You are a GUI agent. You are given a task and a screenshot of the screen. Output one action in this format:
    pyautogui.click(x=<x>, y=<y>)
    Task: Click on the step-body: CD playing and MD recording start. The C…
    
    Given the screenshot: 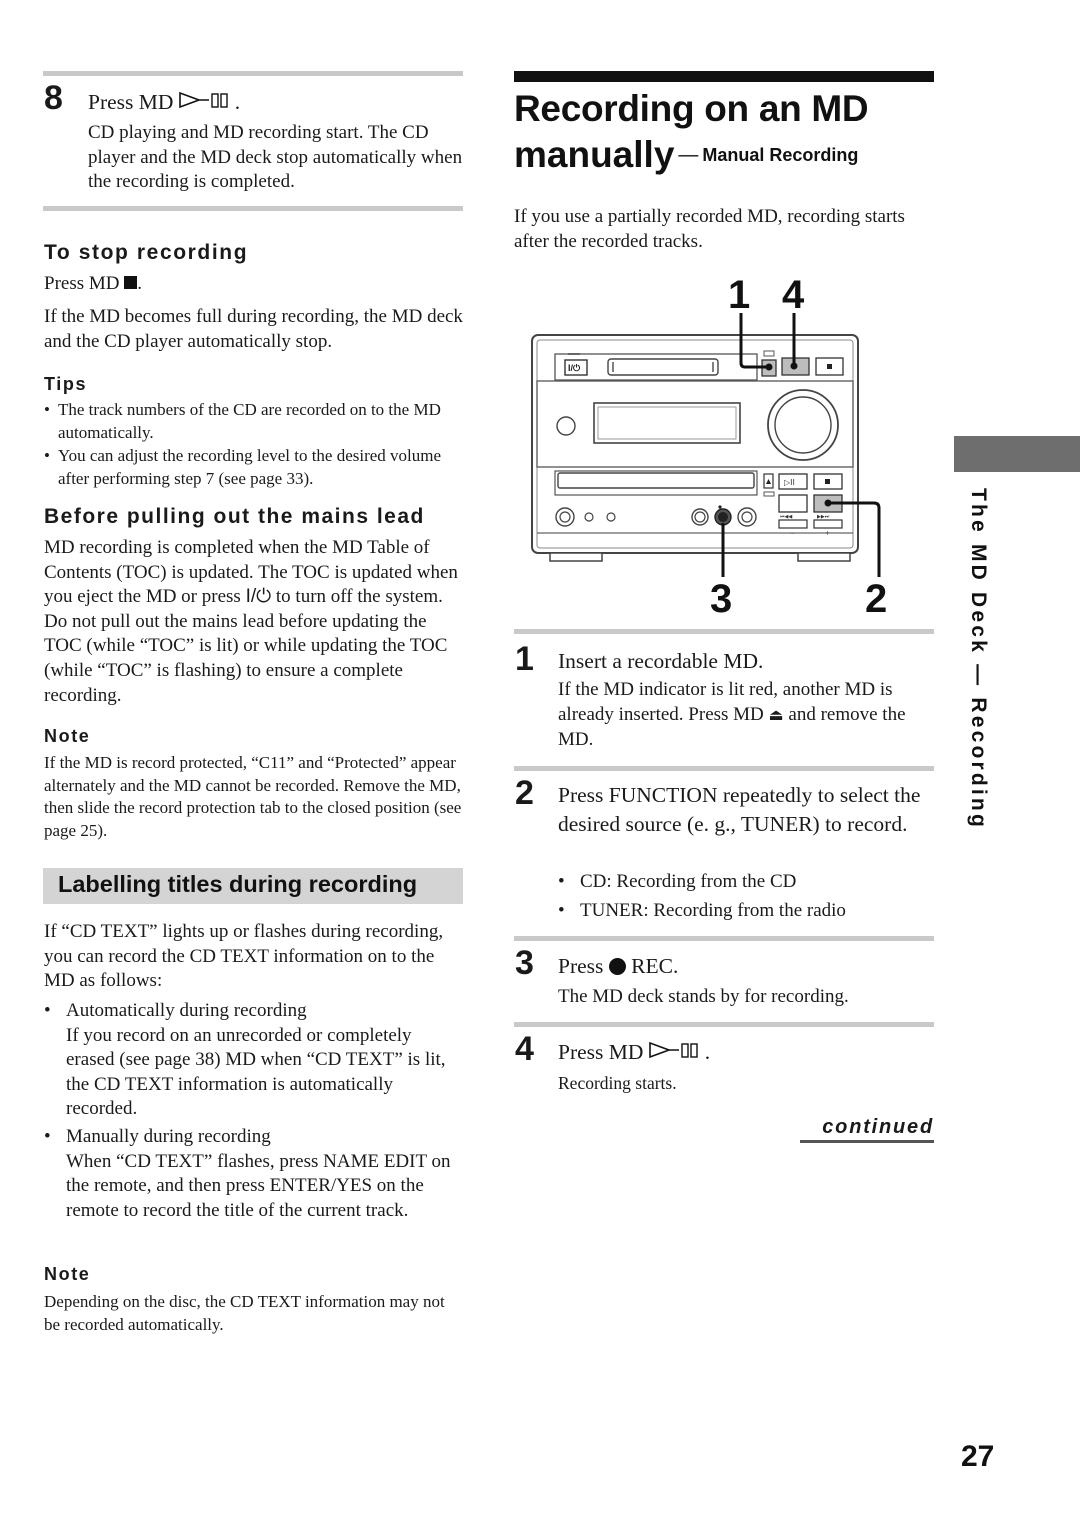 What is the action you would take?
    pyautogui.click(x=275, y=157)
    